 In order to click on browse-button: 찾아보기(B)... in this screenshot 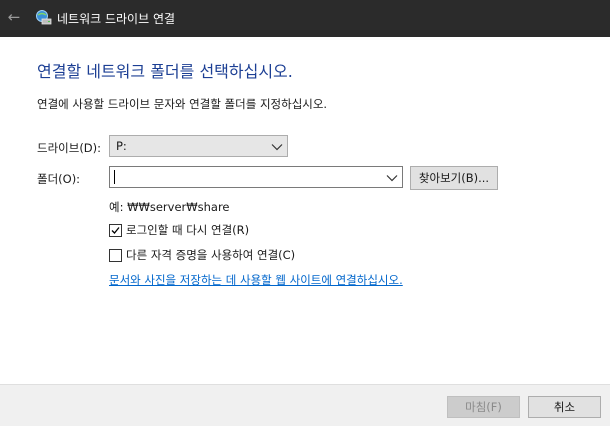, I will do `click(454, 178)`.